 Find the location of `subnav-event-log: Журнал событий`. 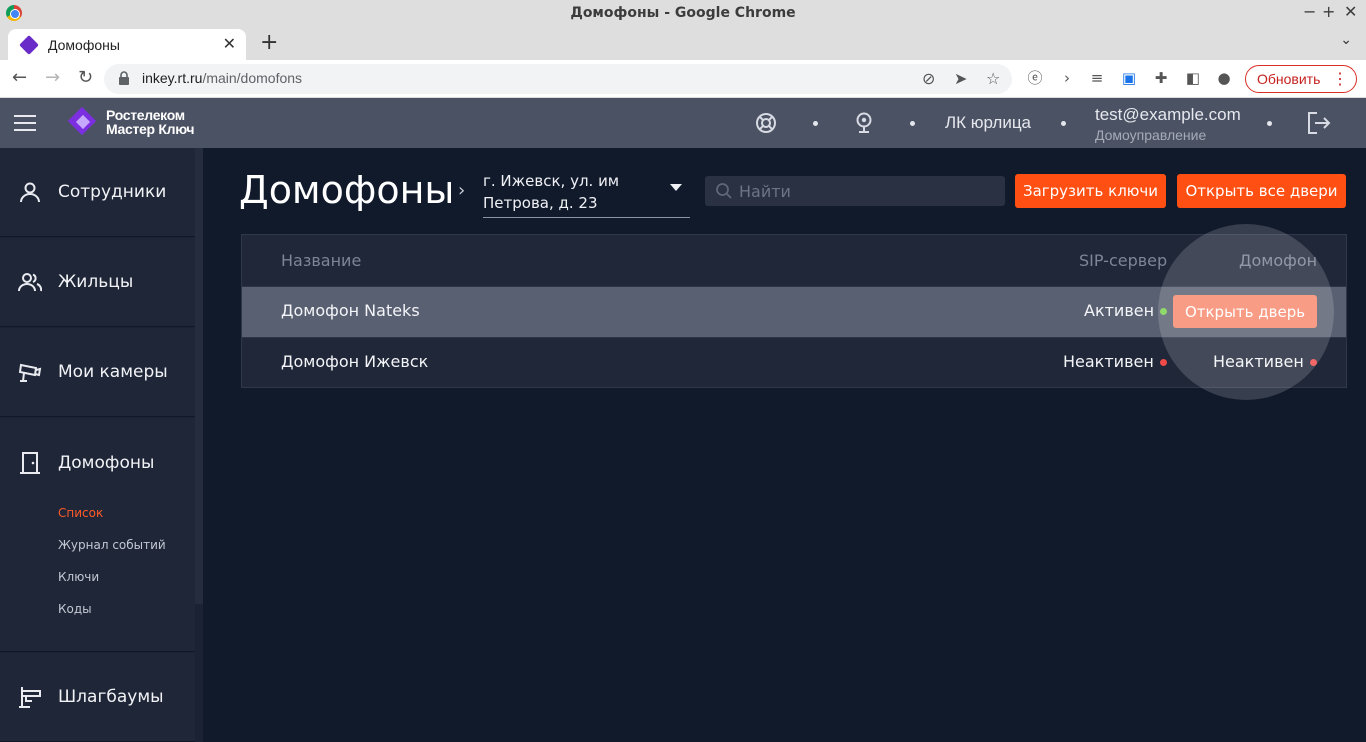

subnav-event-log: Журнал событий is located at coordinates (112, 545).